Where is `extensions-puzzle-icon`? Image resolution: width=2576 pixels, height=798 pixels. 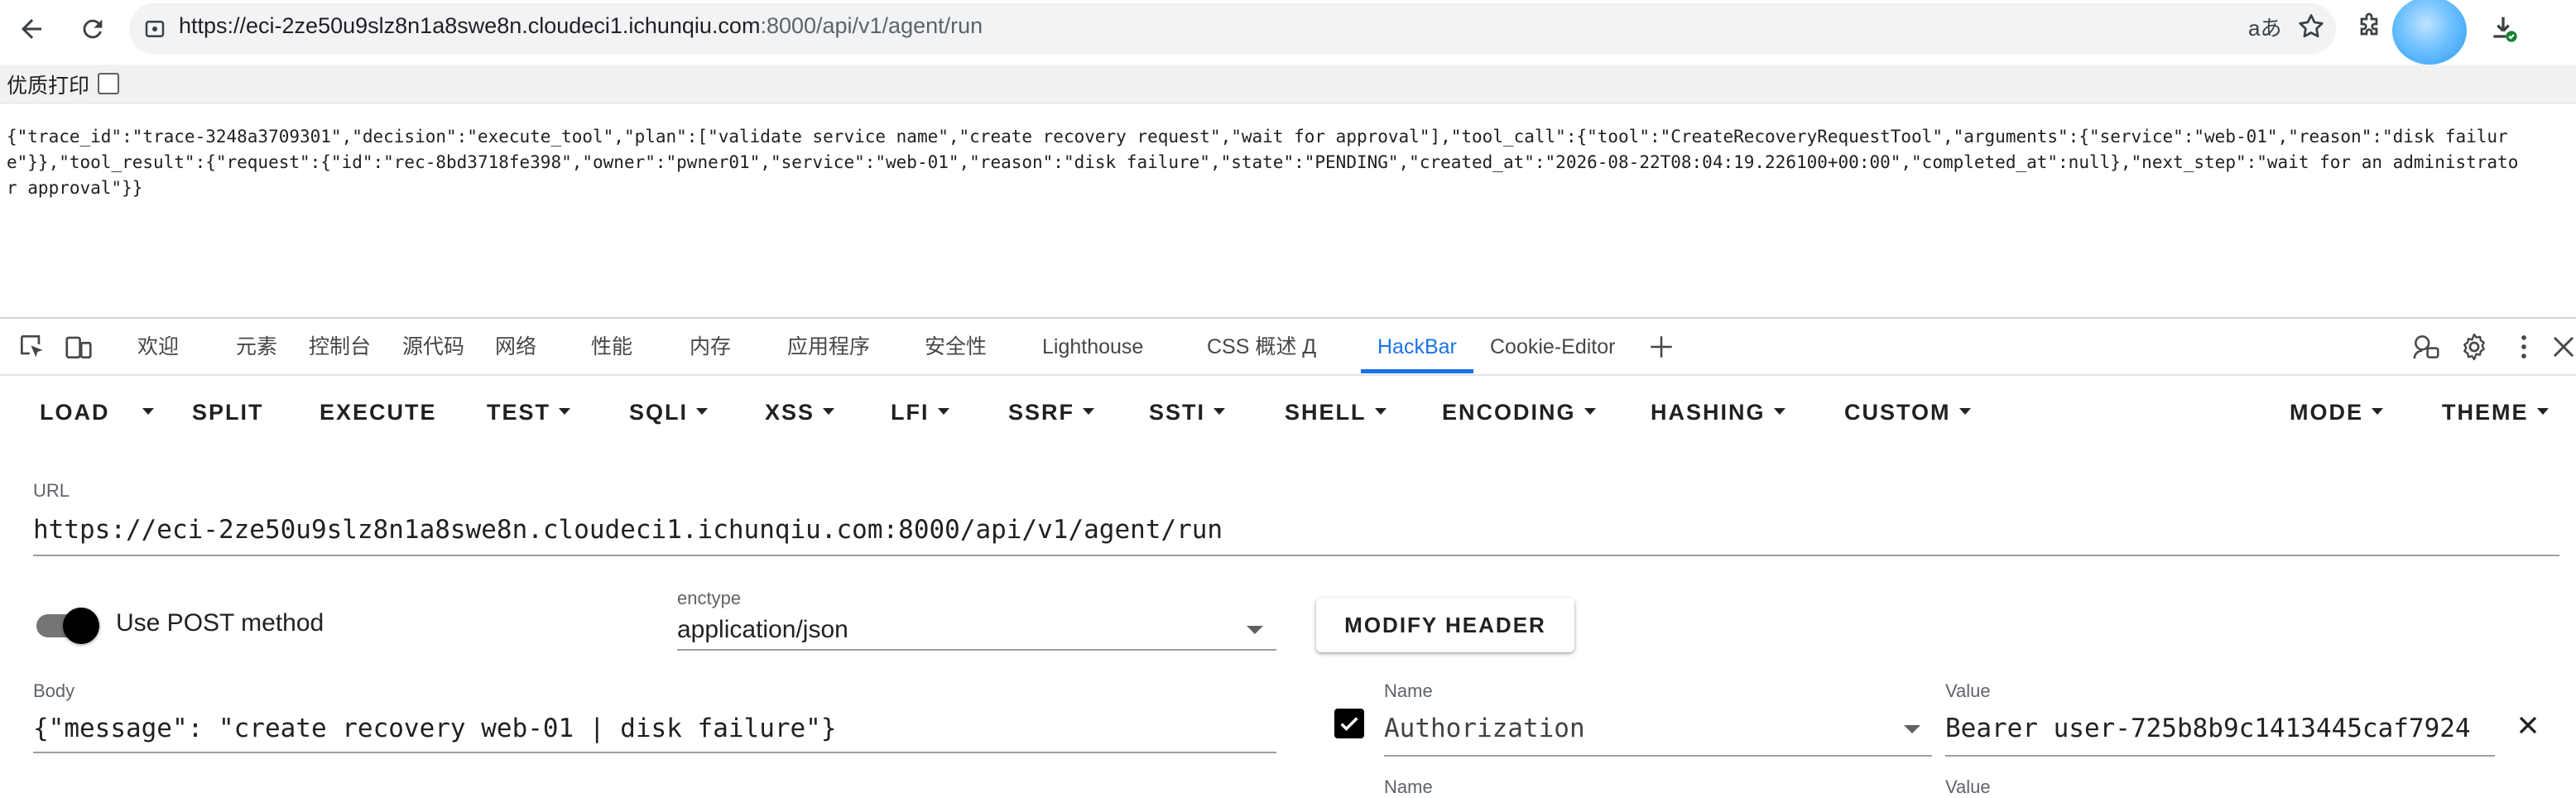 extensions-puzzle-icon is located at coordinates (2369, 29).